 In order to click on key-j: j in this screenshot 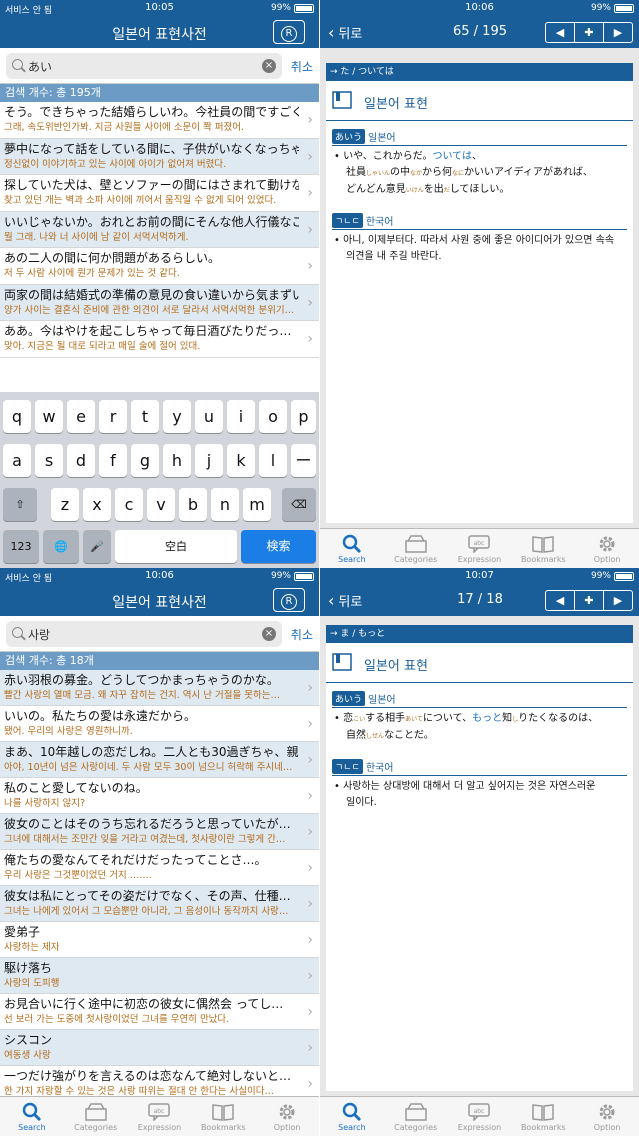, I will do `click(209, 460)`.